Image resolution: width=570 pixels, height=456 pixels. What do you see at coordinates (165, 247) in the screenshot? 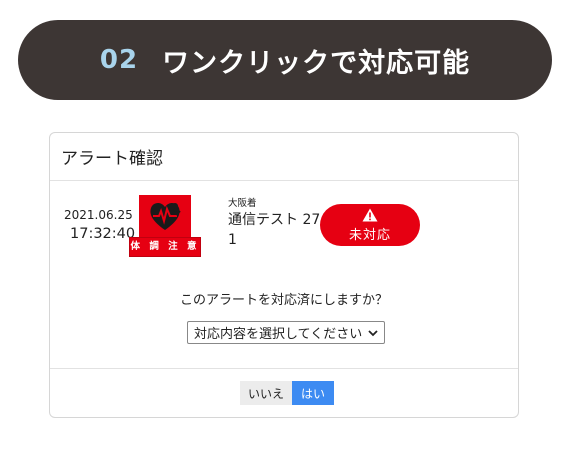
I see `badge-label: 体 調 注 意` at bounding box center [165, 247].